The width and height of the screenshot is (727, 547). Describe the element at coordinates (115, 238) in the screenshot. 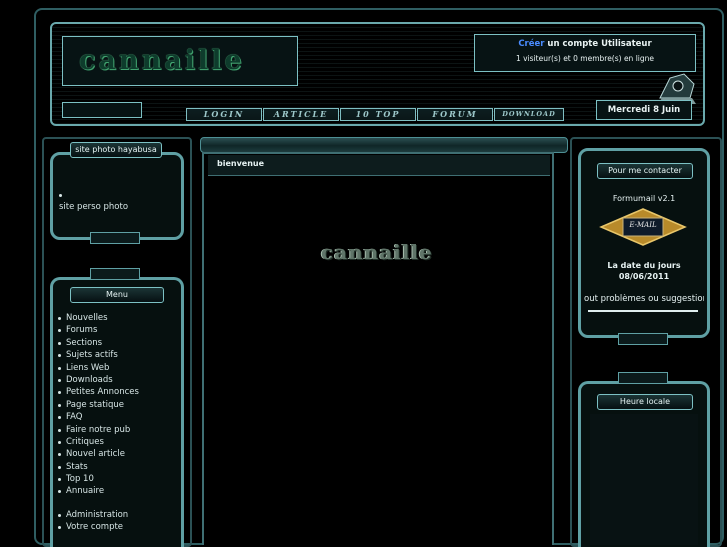

I see `photo-panel-footer` at that location.